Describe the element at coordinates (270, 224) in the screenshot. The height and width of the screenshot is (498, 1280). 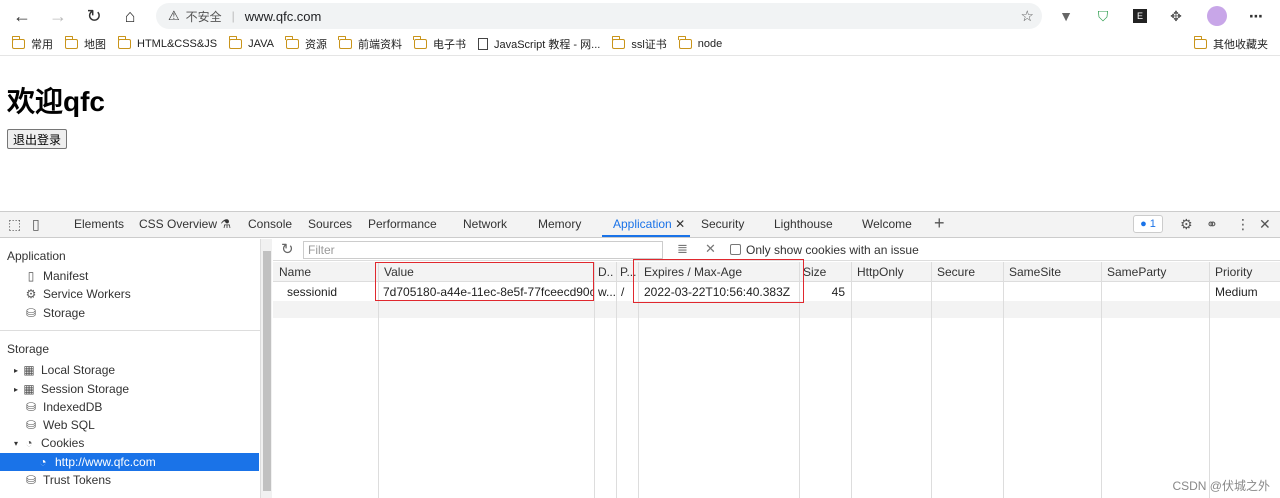
I see `tab-console: Console` at that location.